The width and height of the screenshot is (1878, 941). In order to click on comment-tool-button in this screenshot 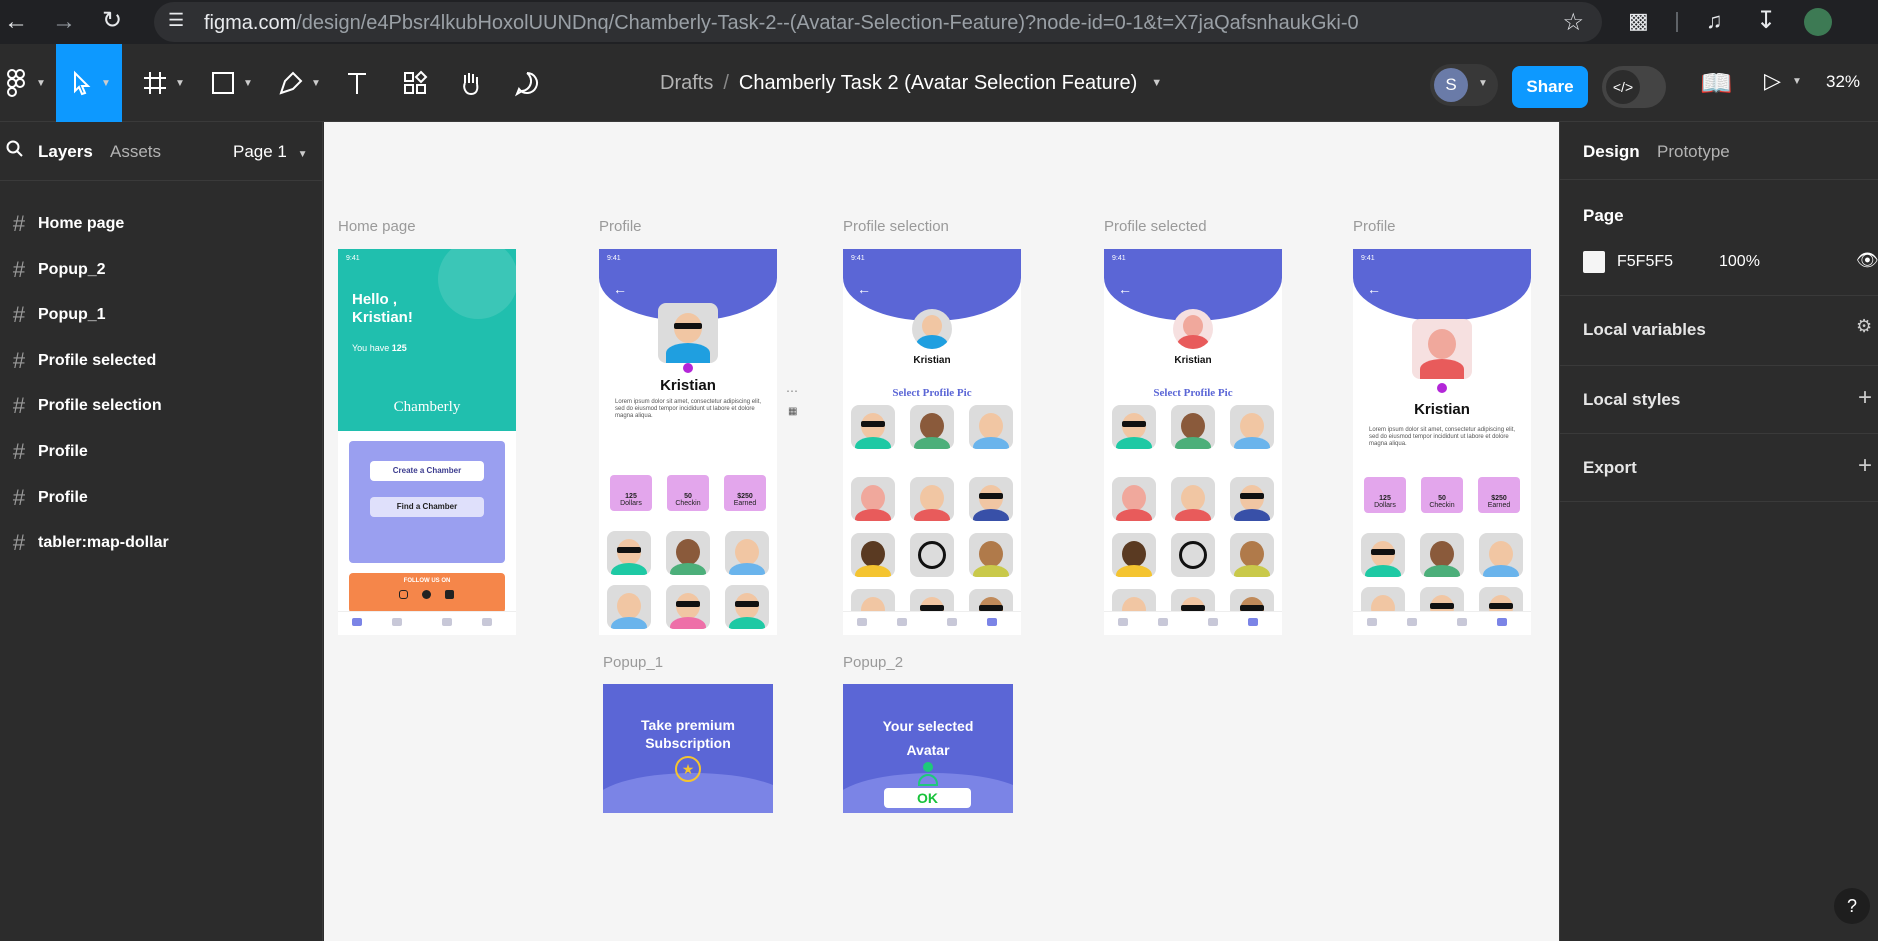, I will do `click(527, 83)`.